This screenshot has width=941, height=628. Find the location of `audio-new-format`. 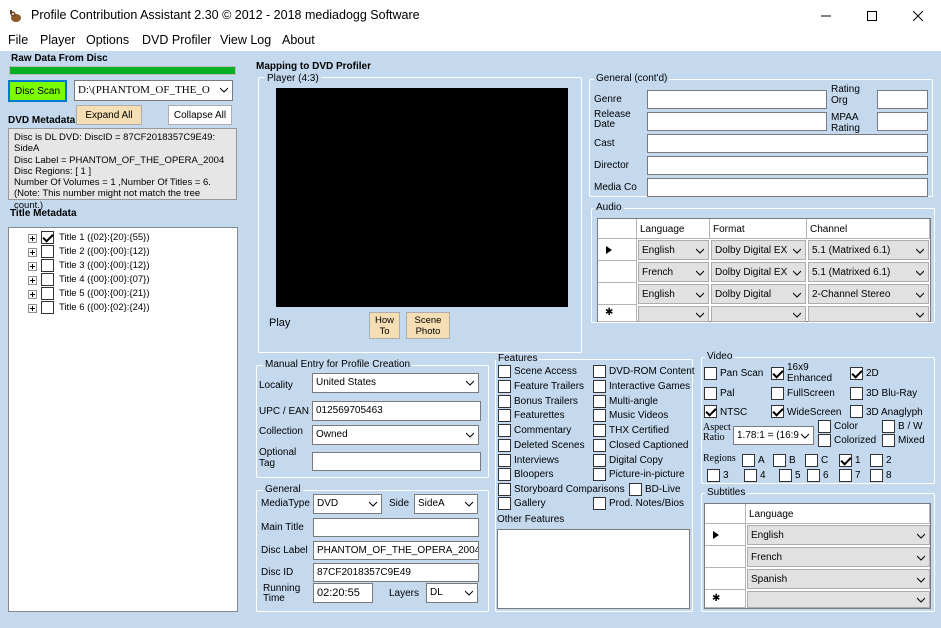

audio-new-format is located at coordinates (758, 314).